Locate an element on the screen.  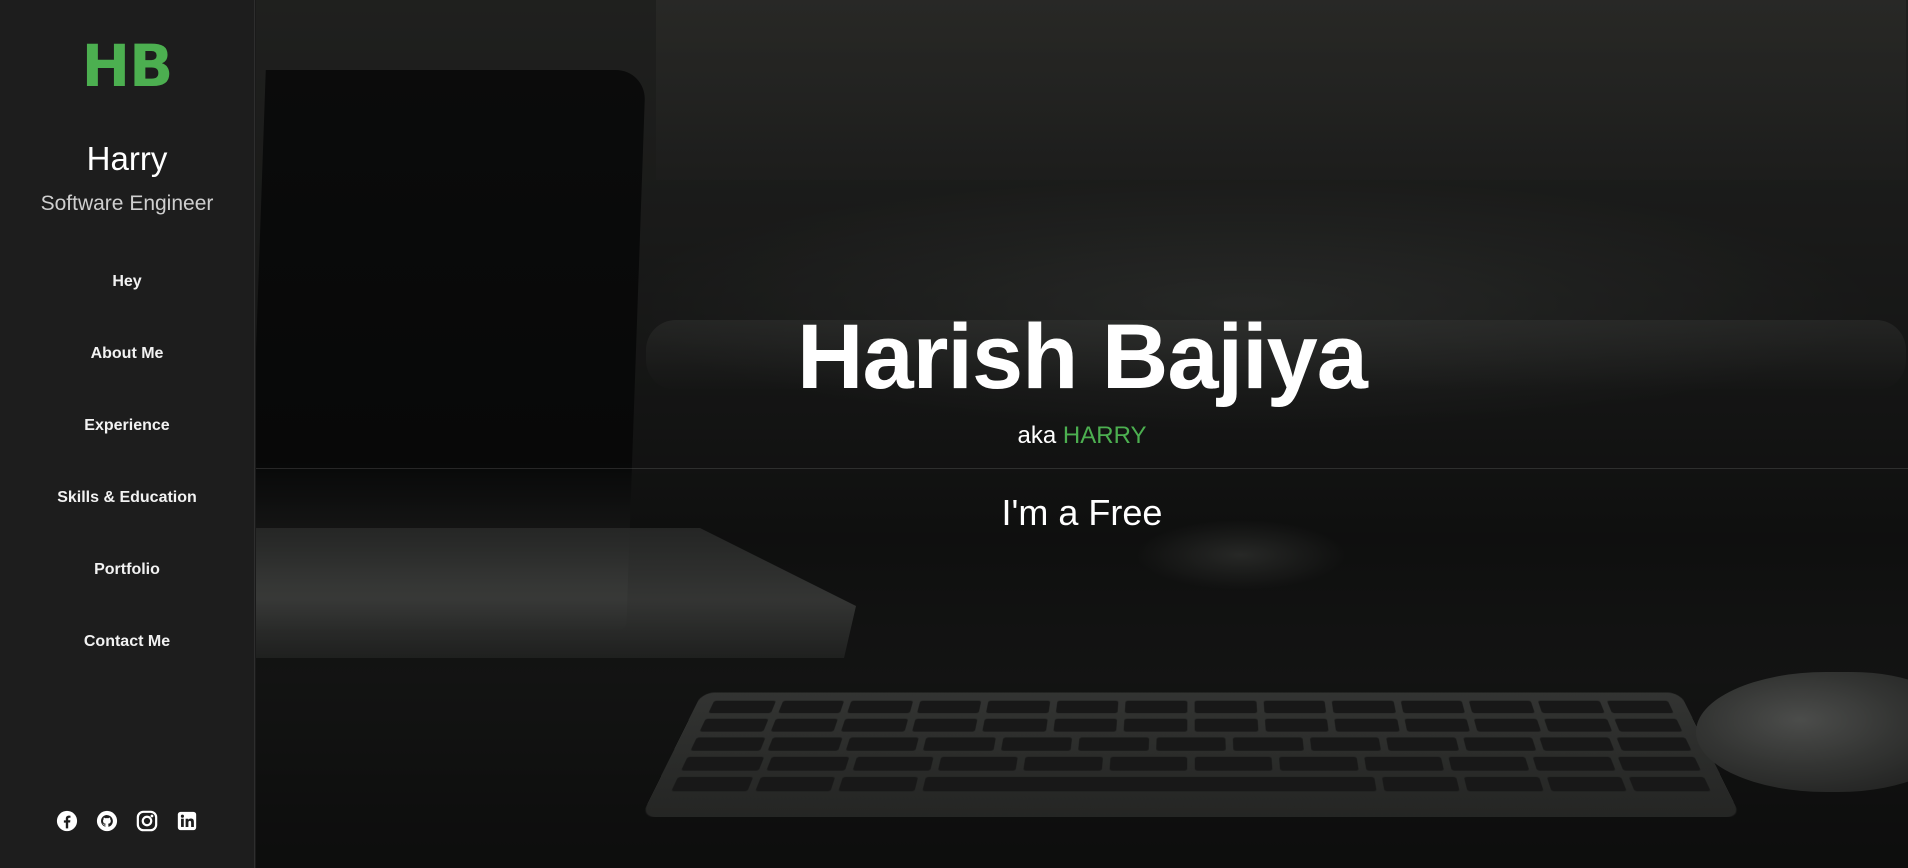
nav-item-hey: Hey is located at coordinates (127, 298).